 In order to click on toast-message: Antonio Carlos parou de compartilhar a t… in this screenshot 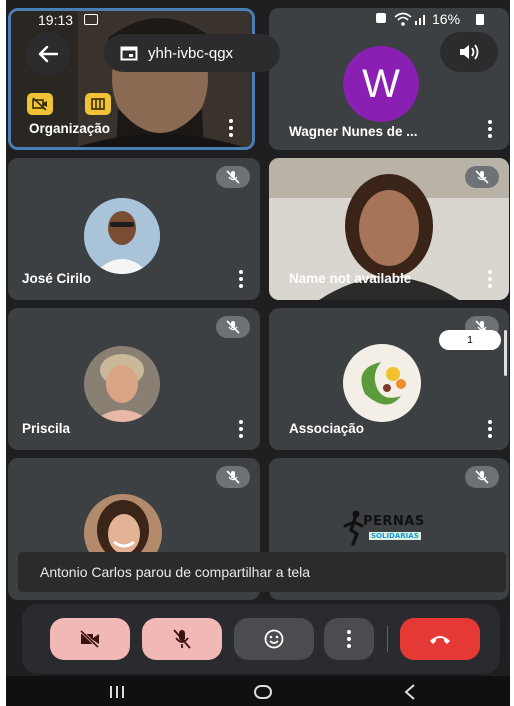, I will do `click(175, 572)`.